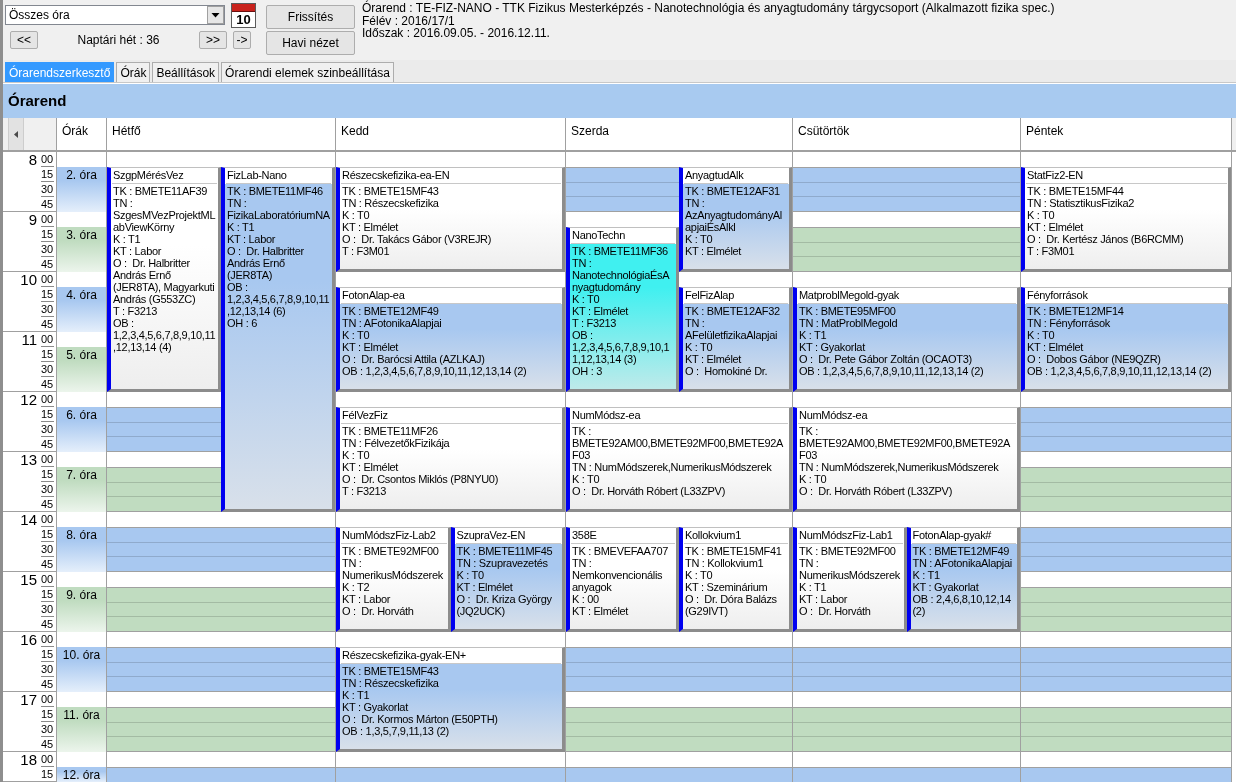  I want to click on event-card: SzupraVez-EN TK : BMETE11MF45 TN : Szupravezetés K : T0 KT : Elmélet O : Dr. Kriza György (JQ2UCK), so click(507, 579).